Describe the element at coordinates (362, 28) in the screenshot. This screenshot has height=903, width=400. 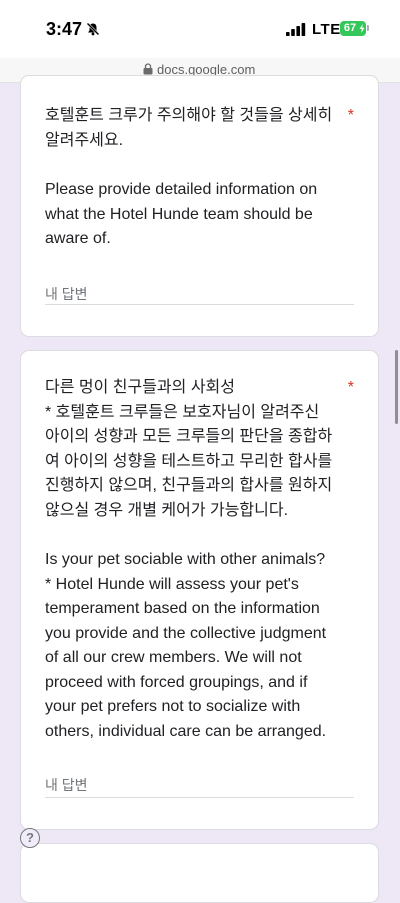
I see `charging-bolt-icon` at that location.